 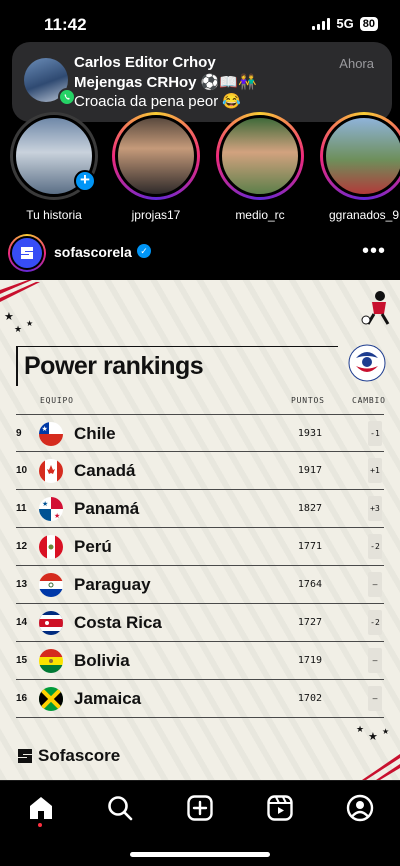 I want to click on profile-icon, so click(x=360, y=808).